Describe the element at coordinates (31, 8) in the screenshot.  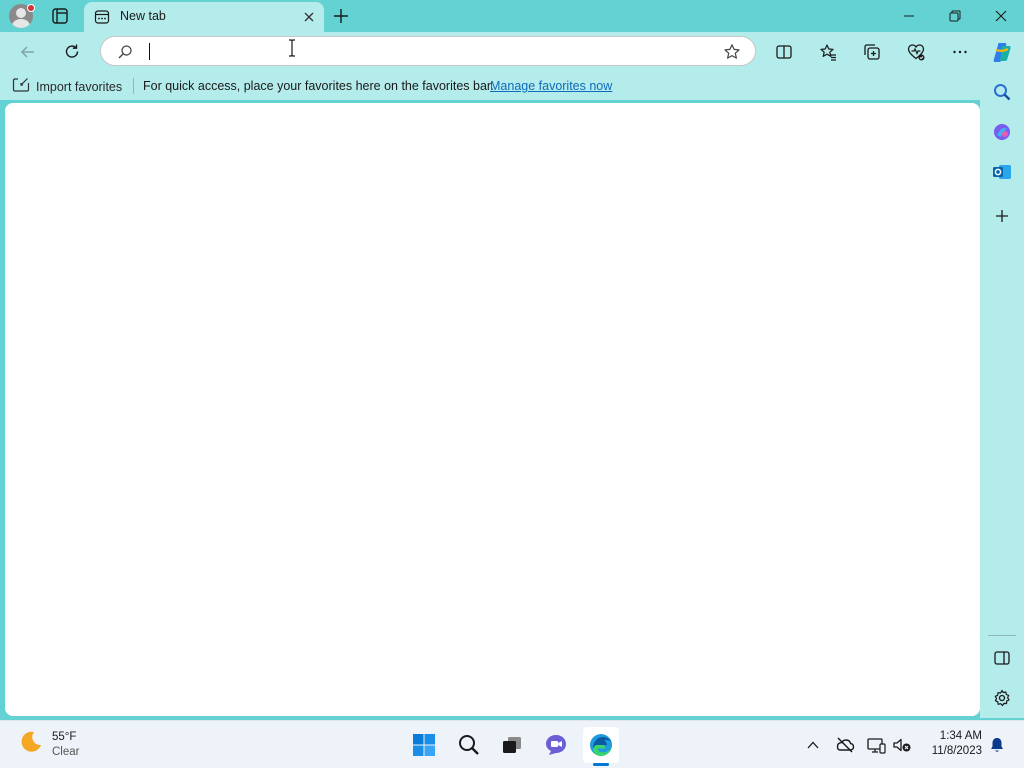
I see `notification-dot` at that location.